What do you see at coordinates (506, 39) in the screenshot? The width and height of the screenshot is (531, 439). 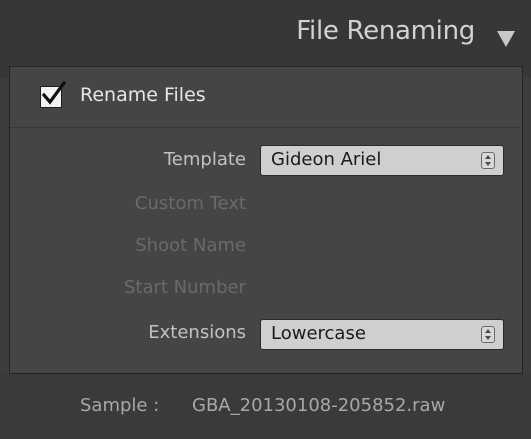 I see `triangle-down-icon` at bounding box center [506, 39].